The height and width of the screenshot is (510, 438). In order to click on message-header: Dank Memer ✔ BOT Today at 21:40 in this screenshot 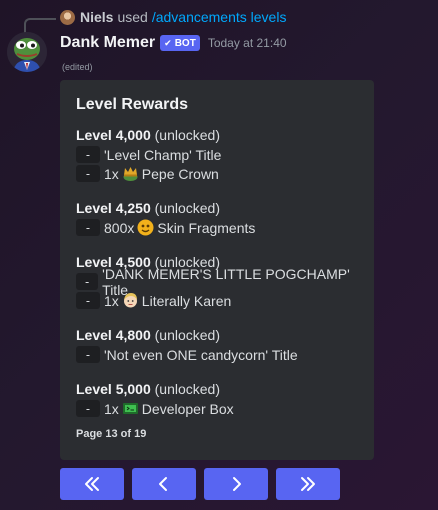, I will do `click(173, 43)`.